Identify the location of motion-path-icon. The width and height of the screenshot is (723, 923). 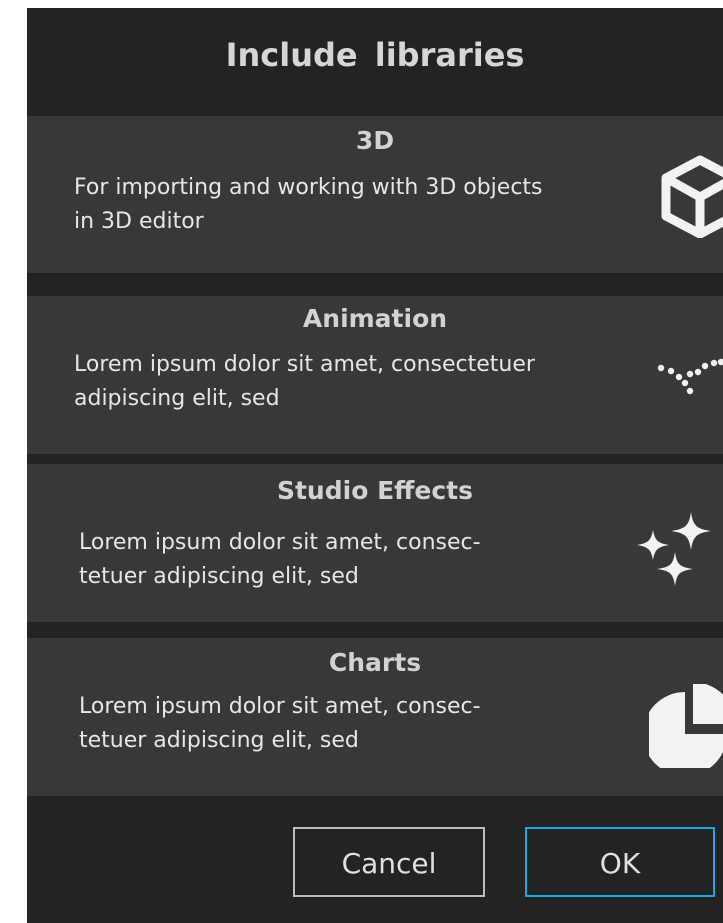
(690, 376).